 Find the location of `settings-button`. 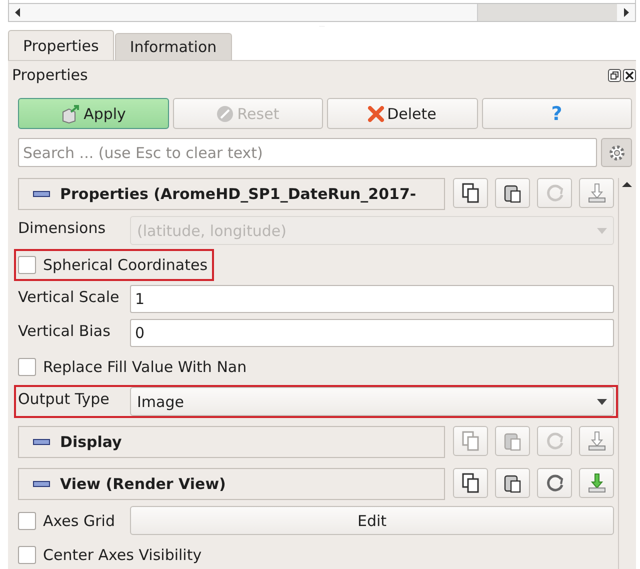

settings-button is located at coordinates (616, 152).